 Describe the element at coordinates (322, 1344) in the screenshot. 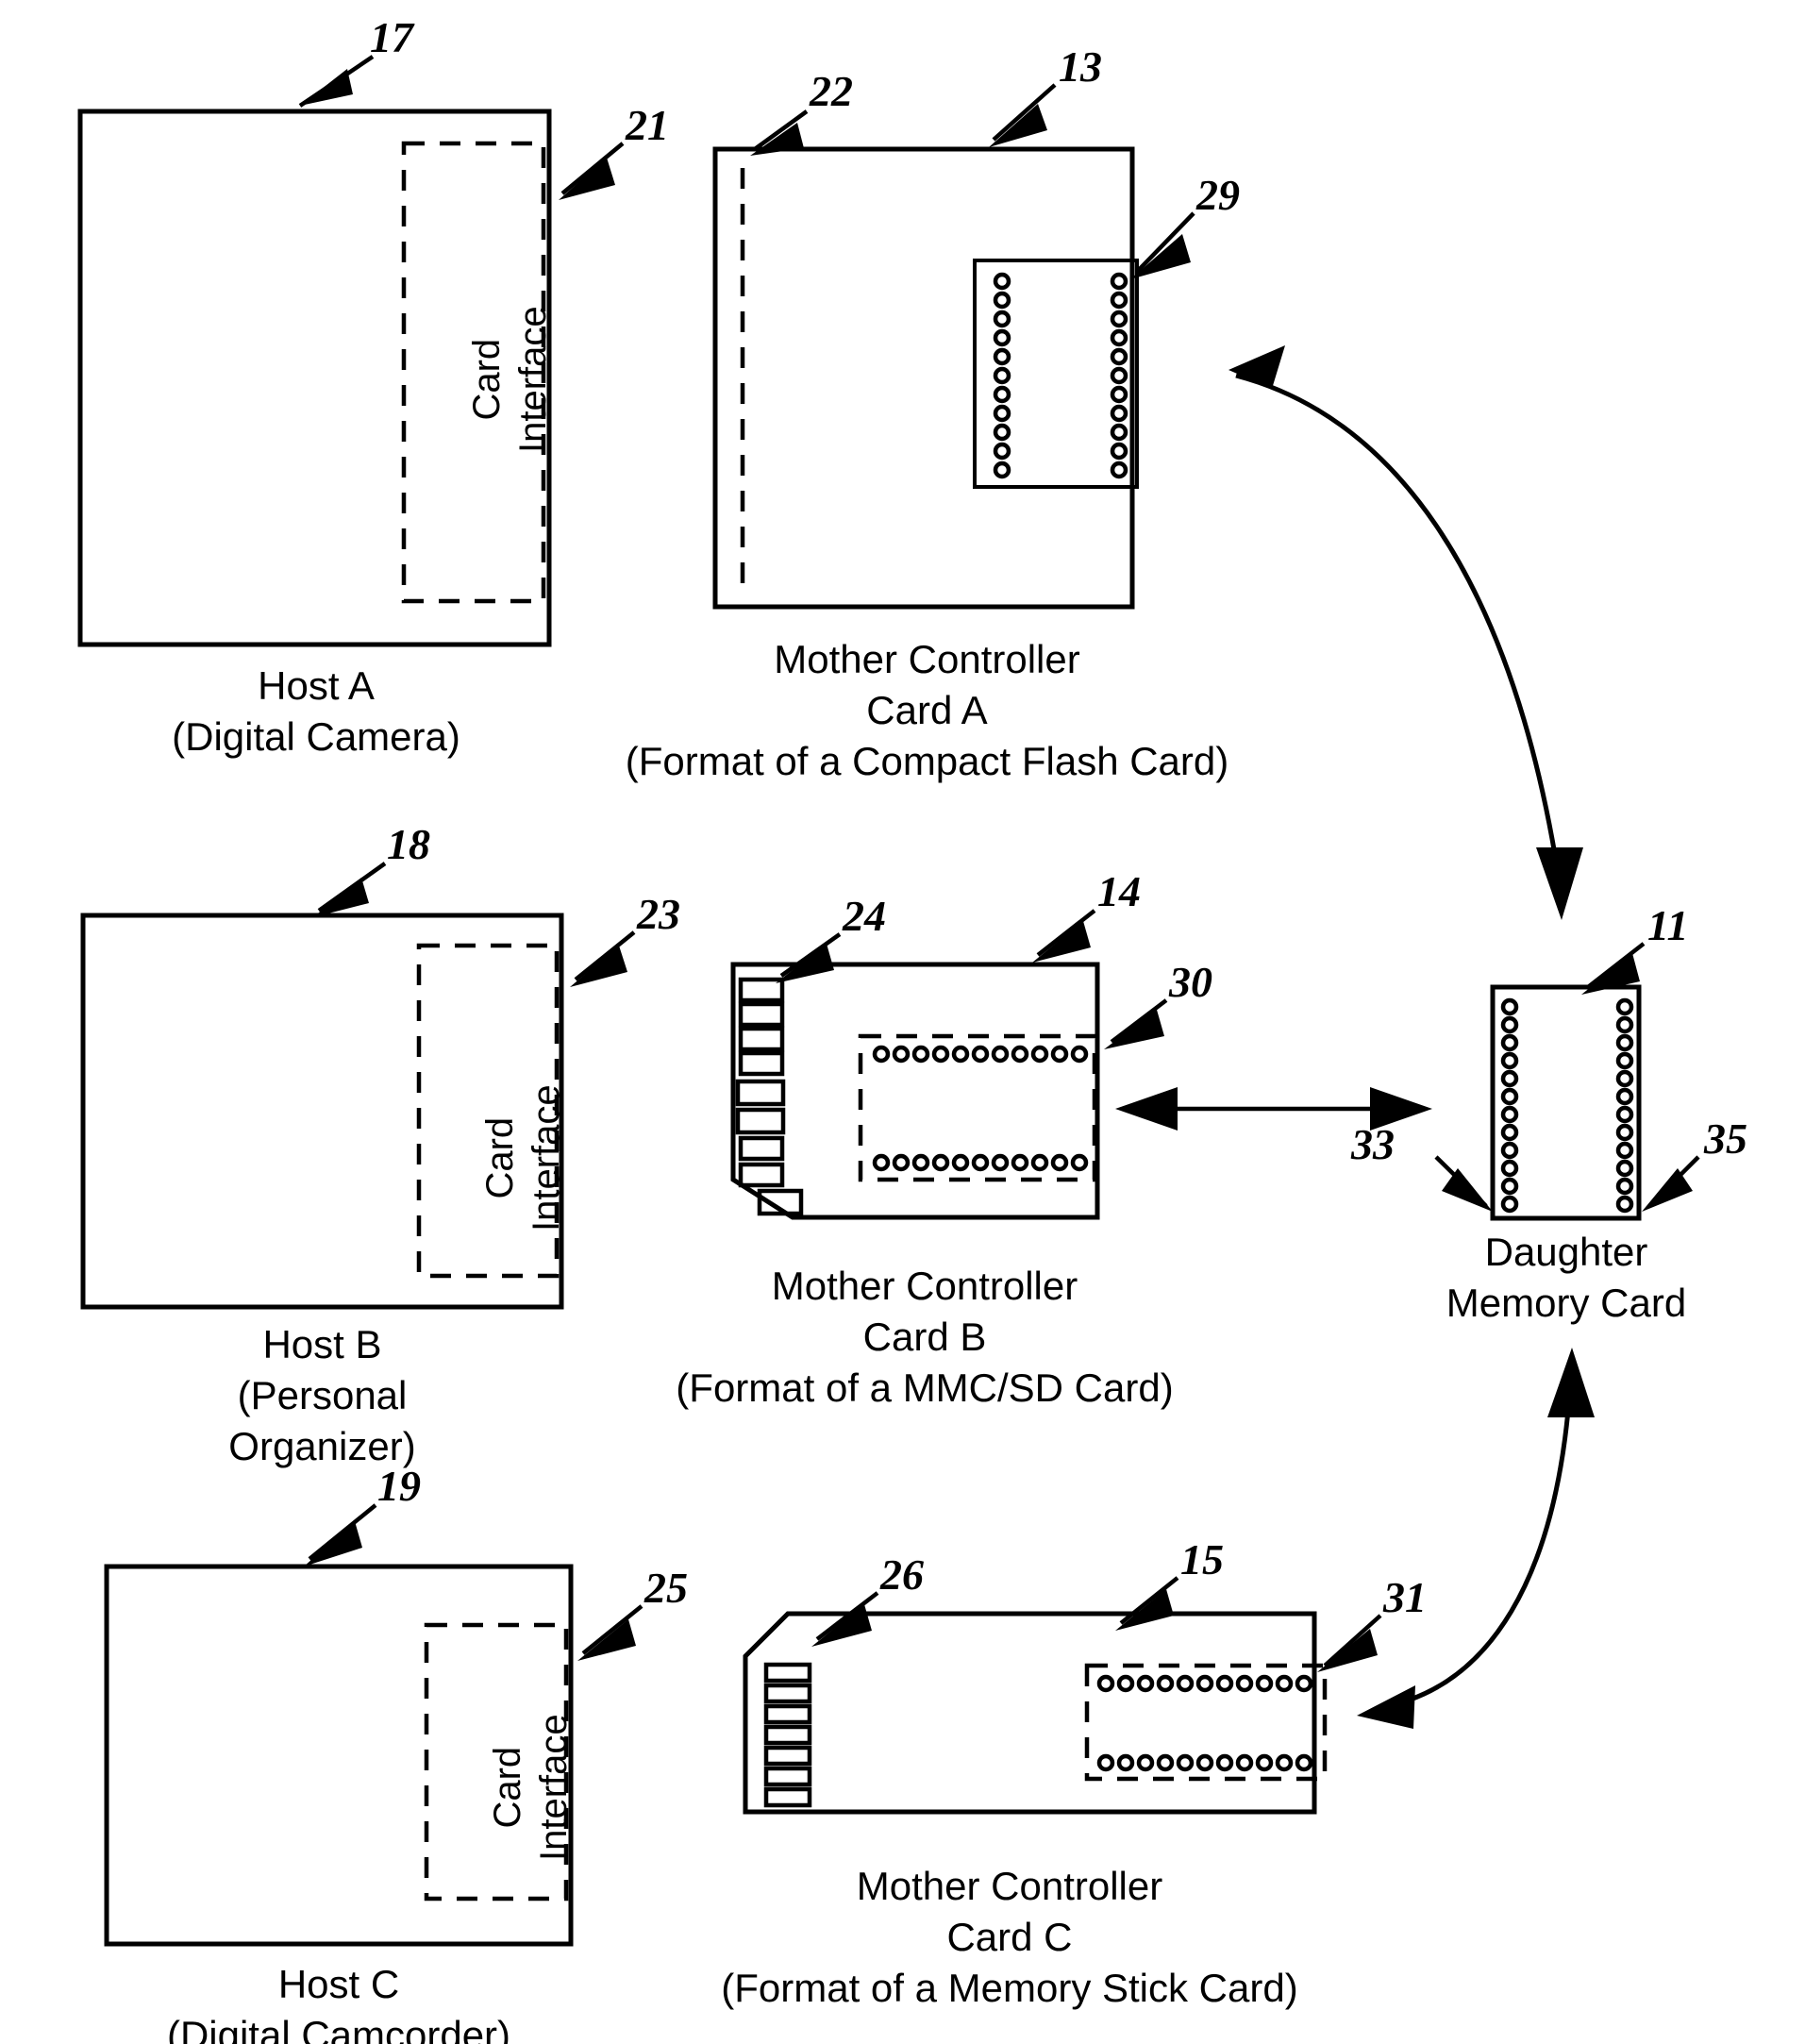

I see `host-b-name: Host B` at that location.